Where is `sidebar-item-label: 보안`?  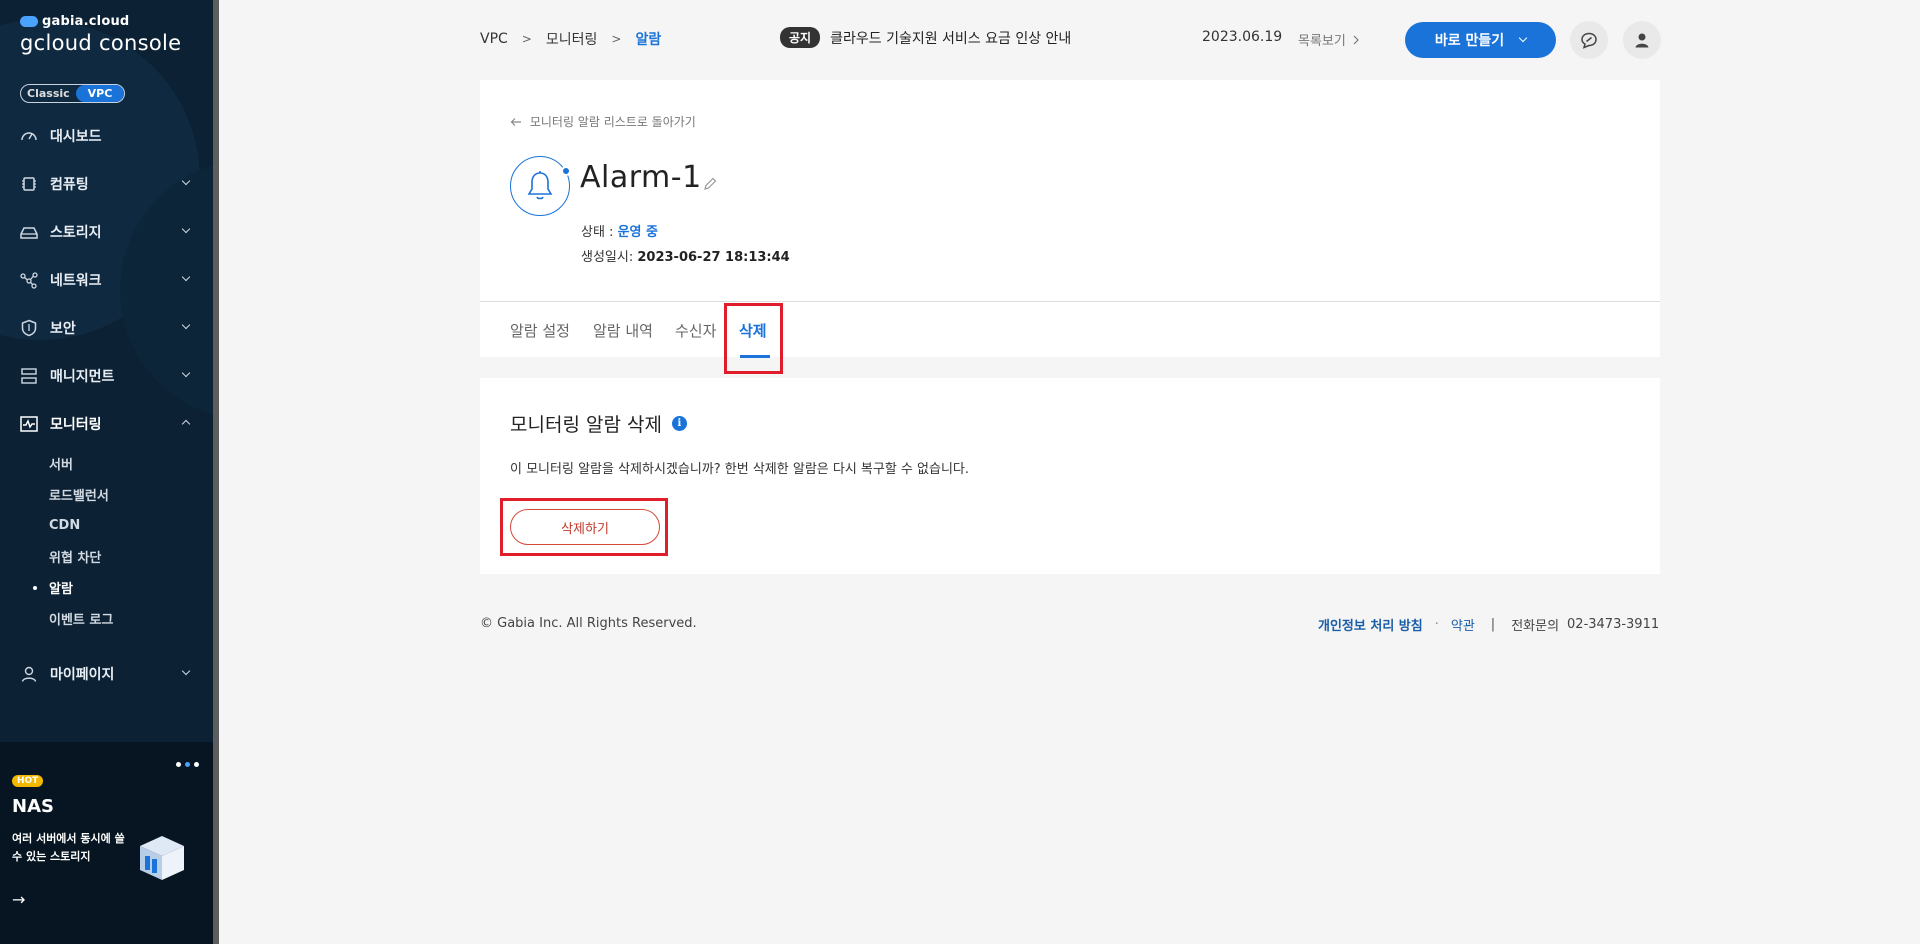
sidebar-item-label: 보안 is located at coordinates (63, 329).